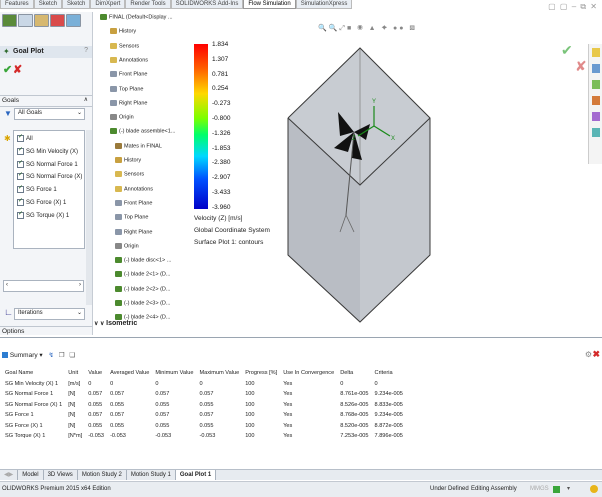 Image resolution: width=602 pixels, height=497 pixels. I want to click on column-header: Goal Name, so click(33, 373).